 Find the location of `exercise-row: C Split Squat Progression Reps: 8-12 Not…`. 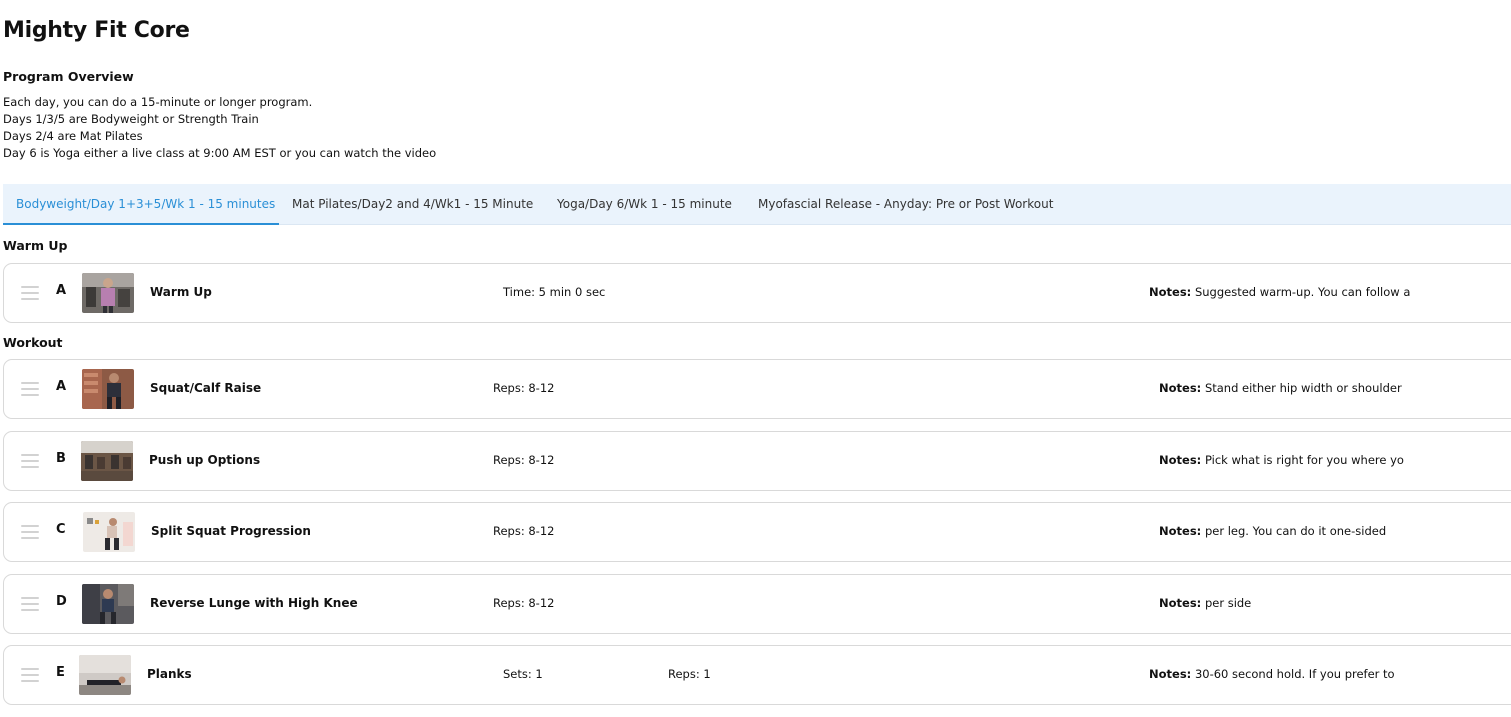

exercise-row: C Split Squat Progression Reps: 8-12 Not… is located at coordinates (757, 532).